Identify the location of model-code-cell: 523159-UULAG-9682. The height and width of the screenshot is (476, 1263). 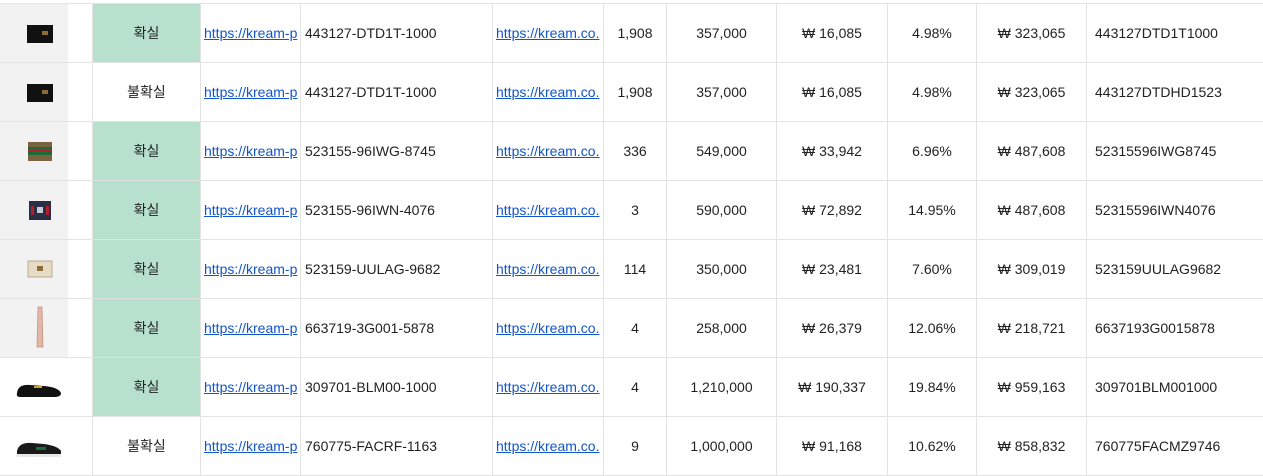
(397, 269).